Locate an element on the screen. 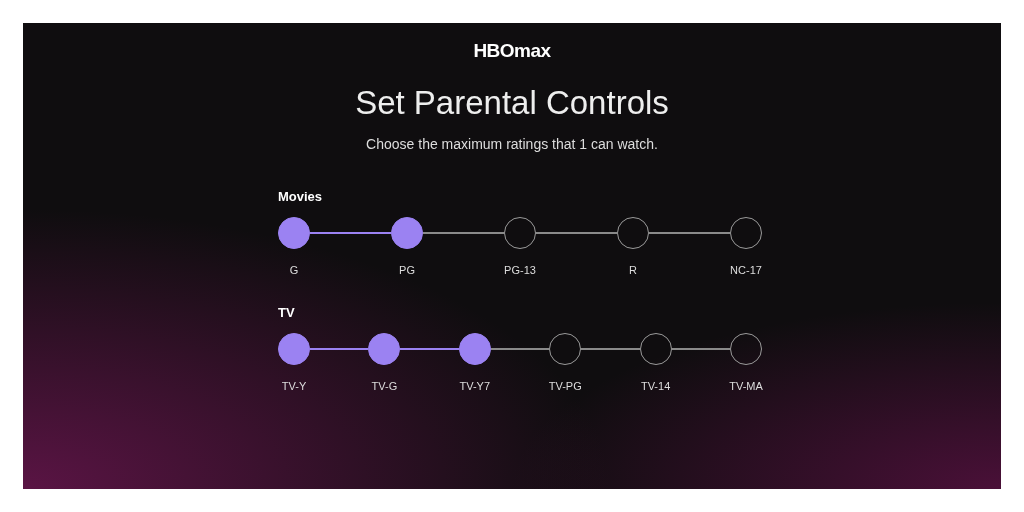  rating-label: PG is located at coordinates (407, 270).